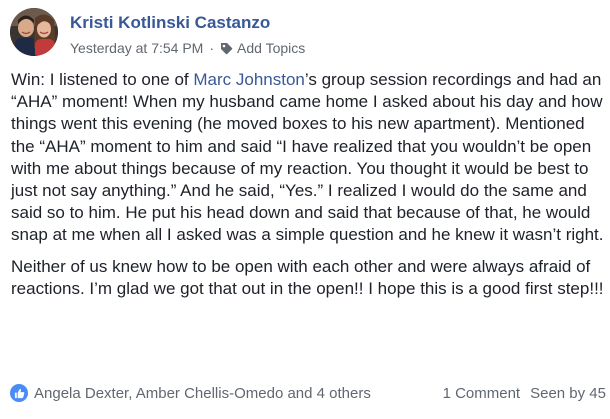 The height and width of the screenshot is (419, 610). I want to click on tag-icon, so click(226, 48).